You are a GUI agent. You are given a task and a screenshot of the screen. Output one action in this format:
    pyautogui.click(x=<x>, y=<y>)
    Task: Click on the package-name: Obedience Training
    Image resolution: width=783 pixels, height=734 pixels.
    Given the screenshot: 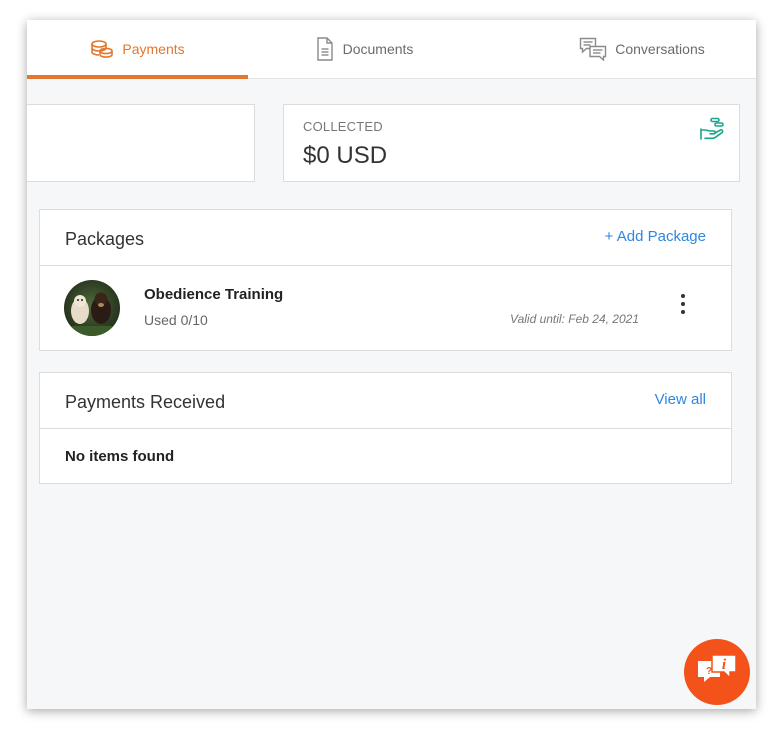 What is the action you would take?
    pyautogui.click(x=214, y=294)
    